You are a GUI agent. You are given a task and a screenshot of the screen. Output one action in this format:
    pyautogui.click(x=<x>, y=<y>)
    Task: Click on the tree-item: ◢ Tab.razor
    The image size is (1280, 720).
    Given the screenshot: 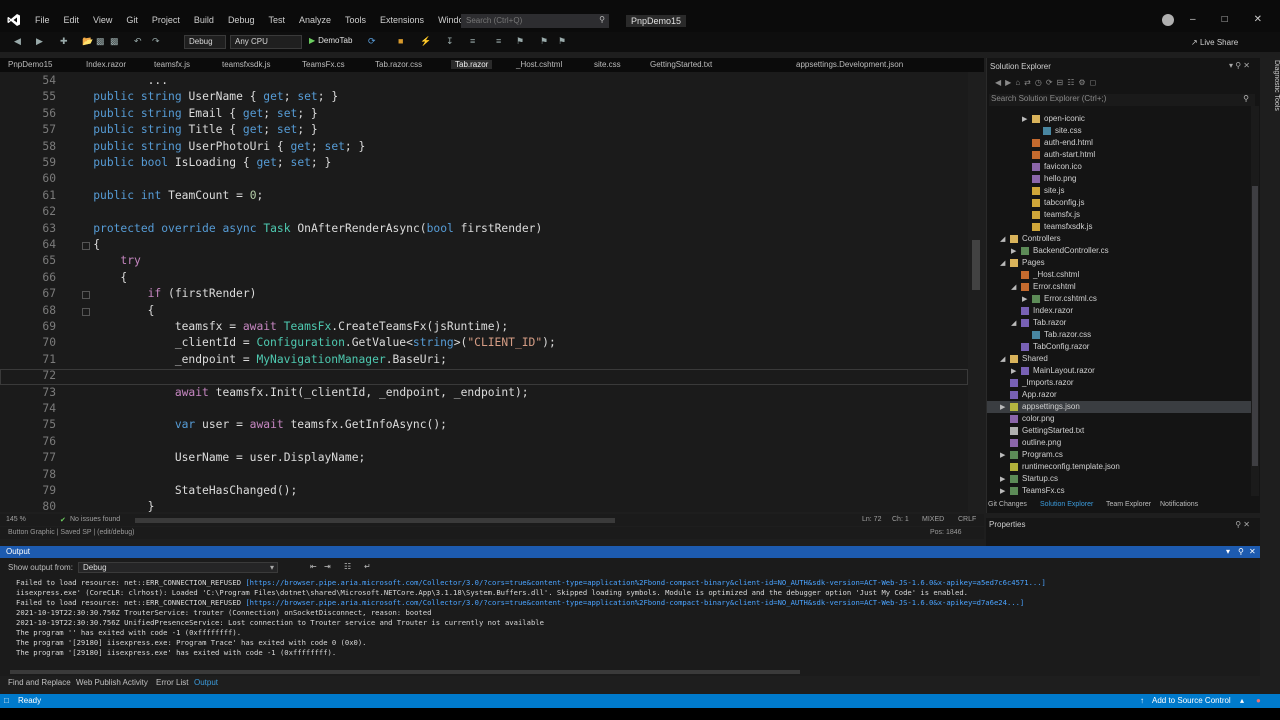 What is the action you would take?
    pyautogui.click(x=1119, y=323)
    